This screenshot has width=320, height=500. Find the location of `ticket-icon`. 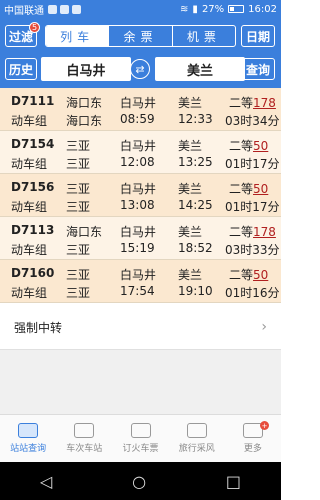

ticket-icon is located at coordinates (140, 430).